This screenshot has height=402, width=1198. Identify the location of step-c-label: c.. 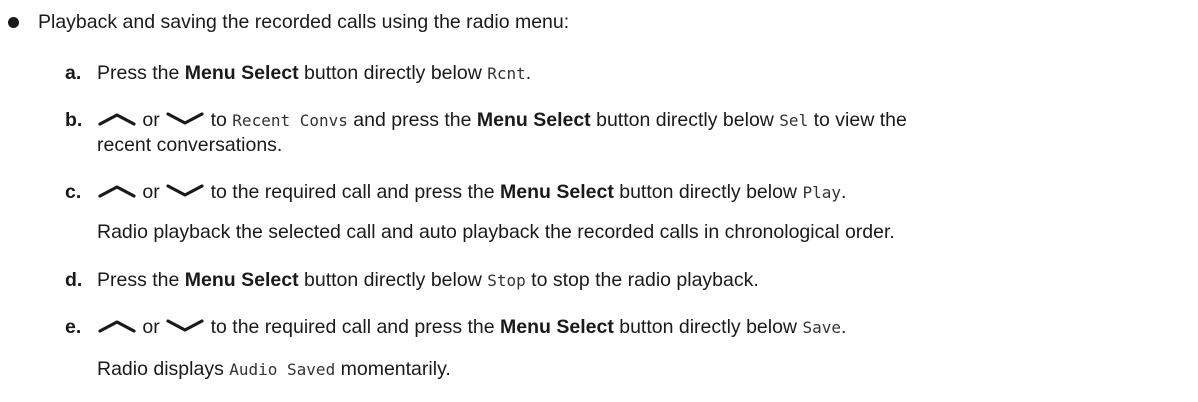
(73, 192).